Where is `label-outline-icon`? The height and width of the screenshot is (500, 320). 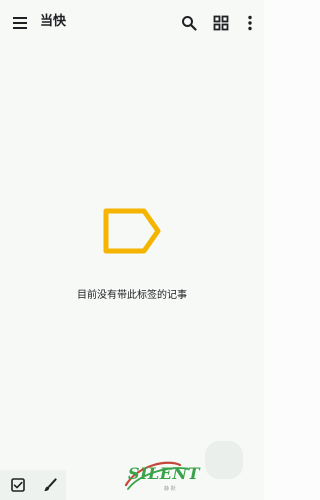 label-outline-icon is located at coordinates (132, 231).